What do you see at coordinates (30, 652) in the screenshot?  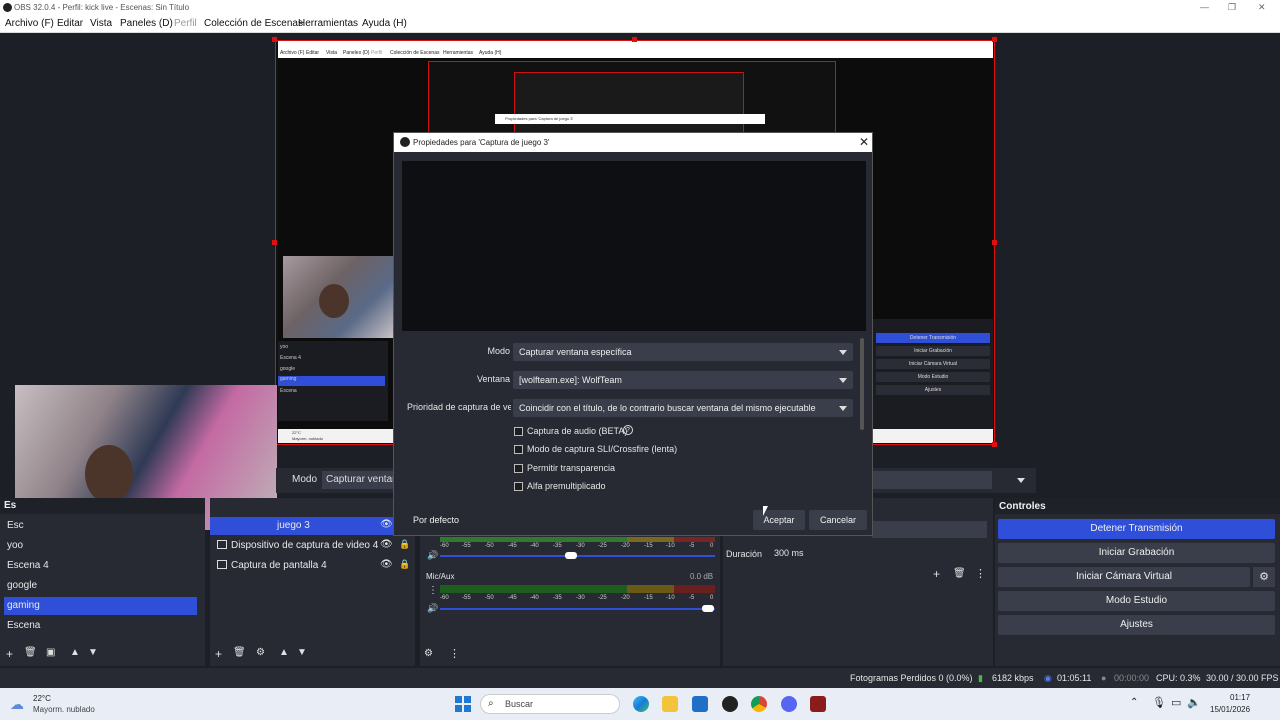 I see `remove-scene-icon: 🗑` at bounding box center [30, 652].